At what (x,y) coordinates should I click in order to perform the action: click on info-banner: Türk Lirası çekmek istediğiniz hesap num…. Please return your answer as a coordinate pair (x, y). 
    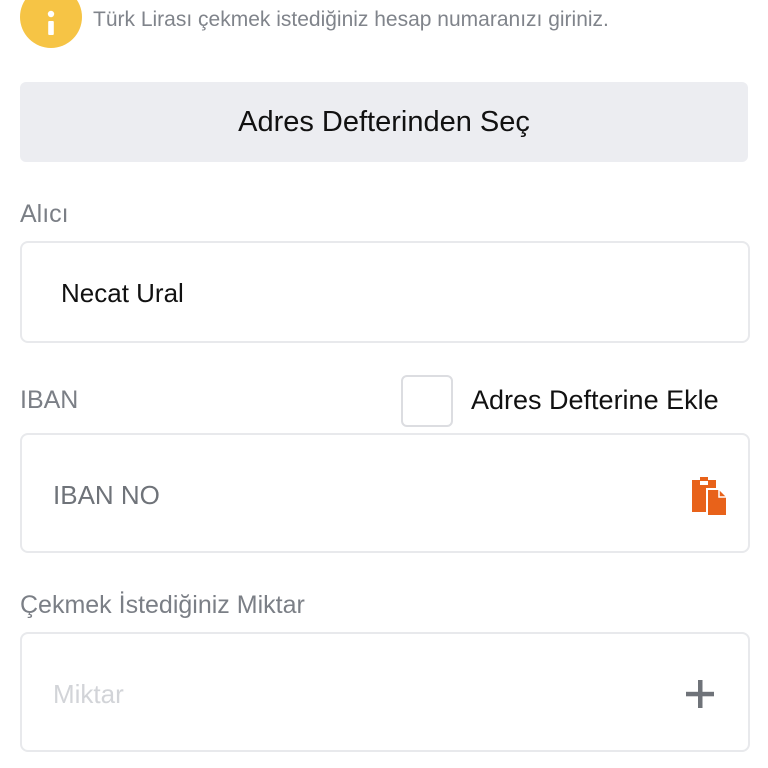
    Looking at the image, I should click on (384, 25).